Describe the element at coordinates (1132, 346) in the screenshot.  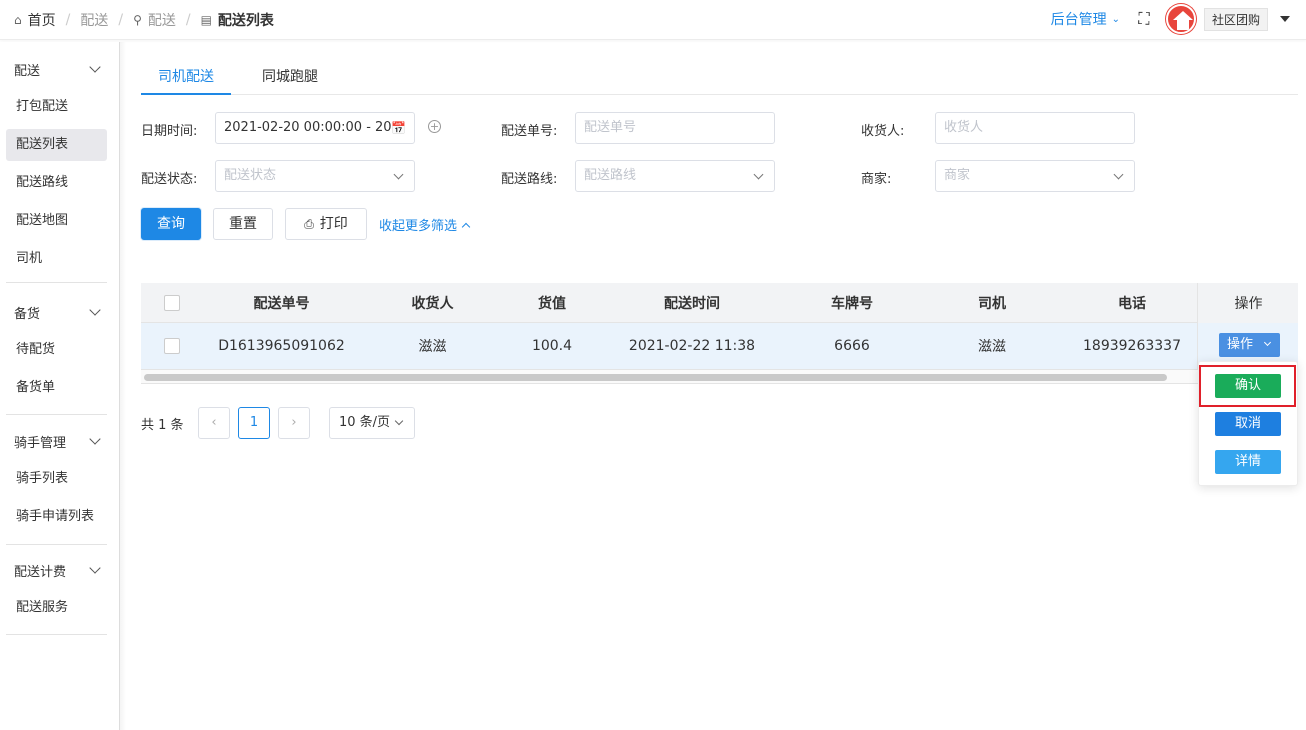
I see `cell-phone: 18939263337` at that location.